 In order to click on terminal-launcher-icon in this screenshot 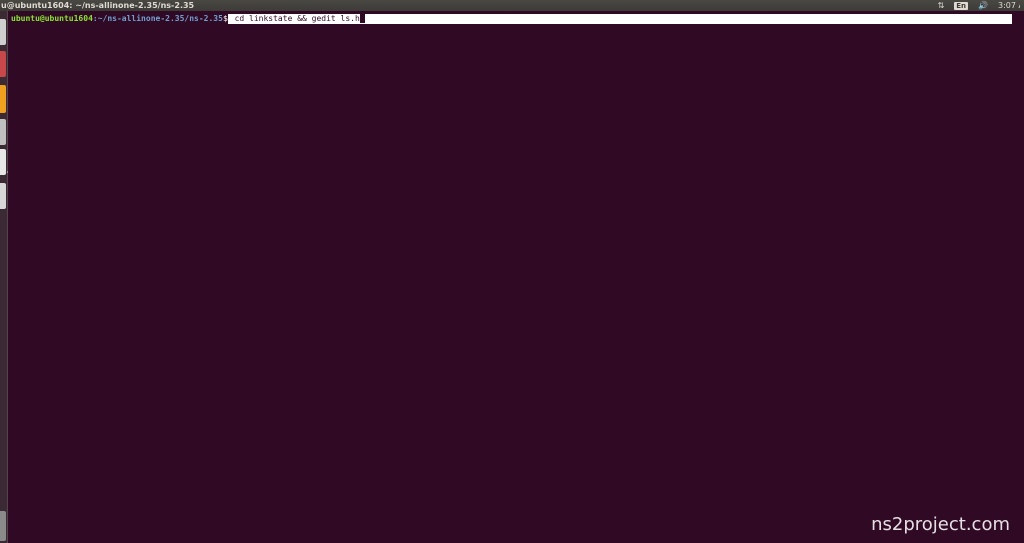, I will do `click(3, 162)`.